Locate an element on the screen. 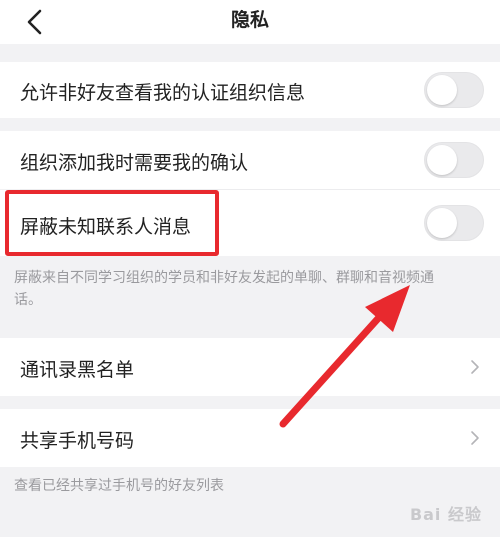 The width and height of the screenshot is (500, 537). highlight-box is located at coordinates (112, 223).